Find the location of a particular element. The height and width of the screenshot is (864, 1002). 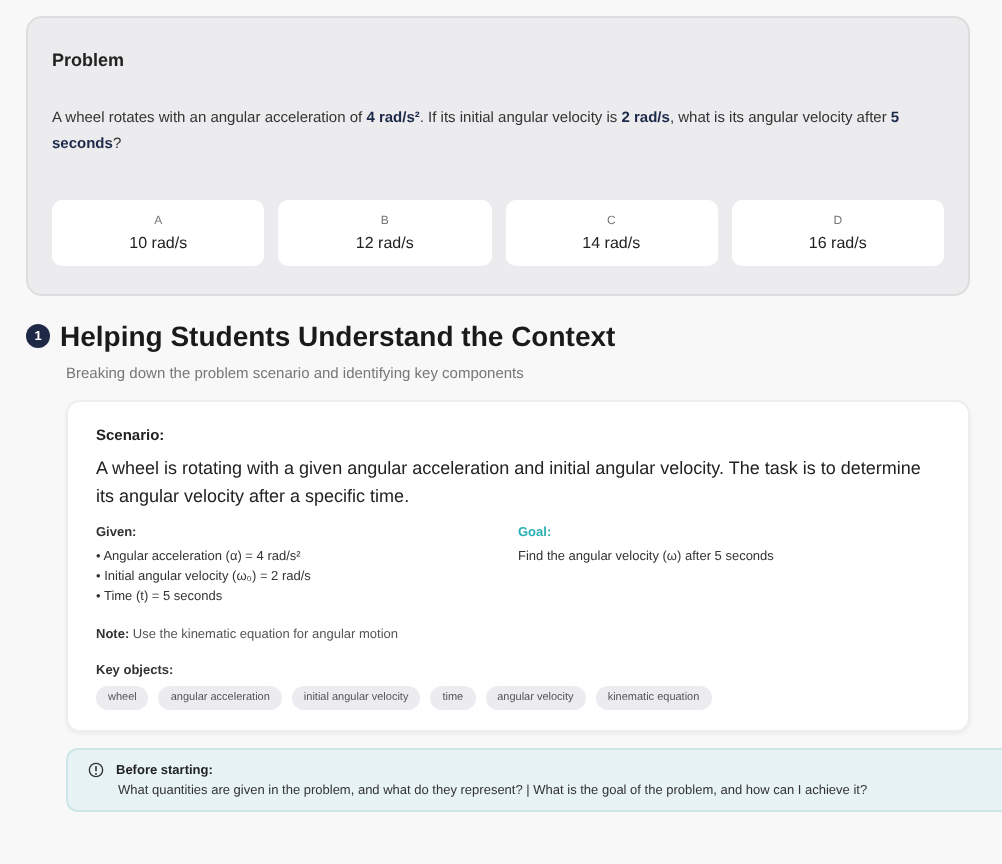

scenario-text: A wheel is rotating with a given angular acceleration and initial angular velocity. The task is to determine its angular velocity after a specific time. is located at coordinates (509, 483).